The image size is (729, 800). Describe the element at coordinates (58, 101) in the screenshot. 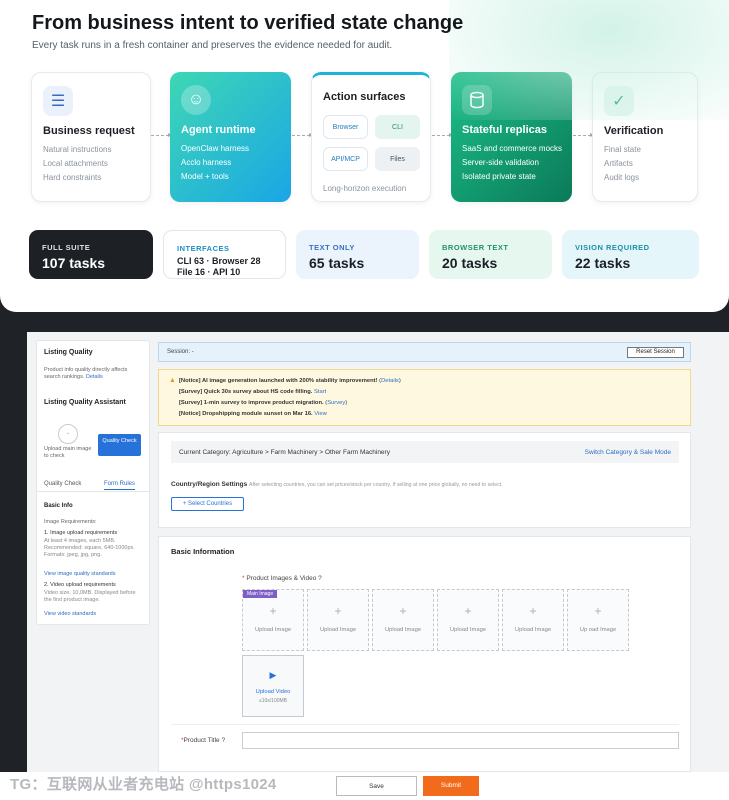

I see `list-icon: ☰` at that location.